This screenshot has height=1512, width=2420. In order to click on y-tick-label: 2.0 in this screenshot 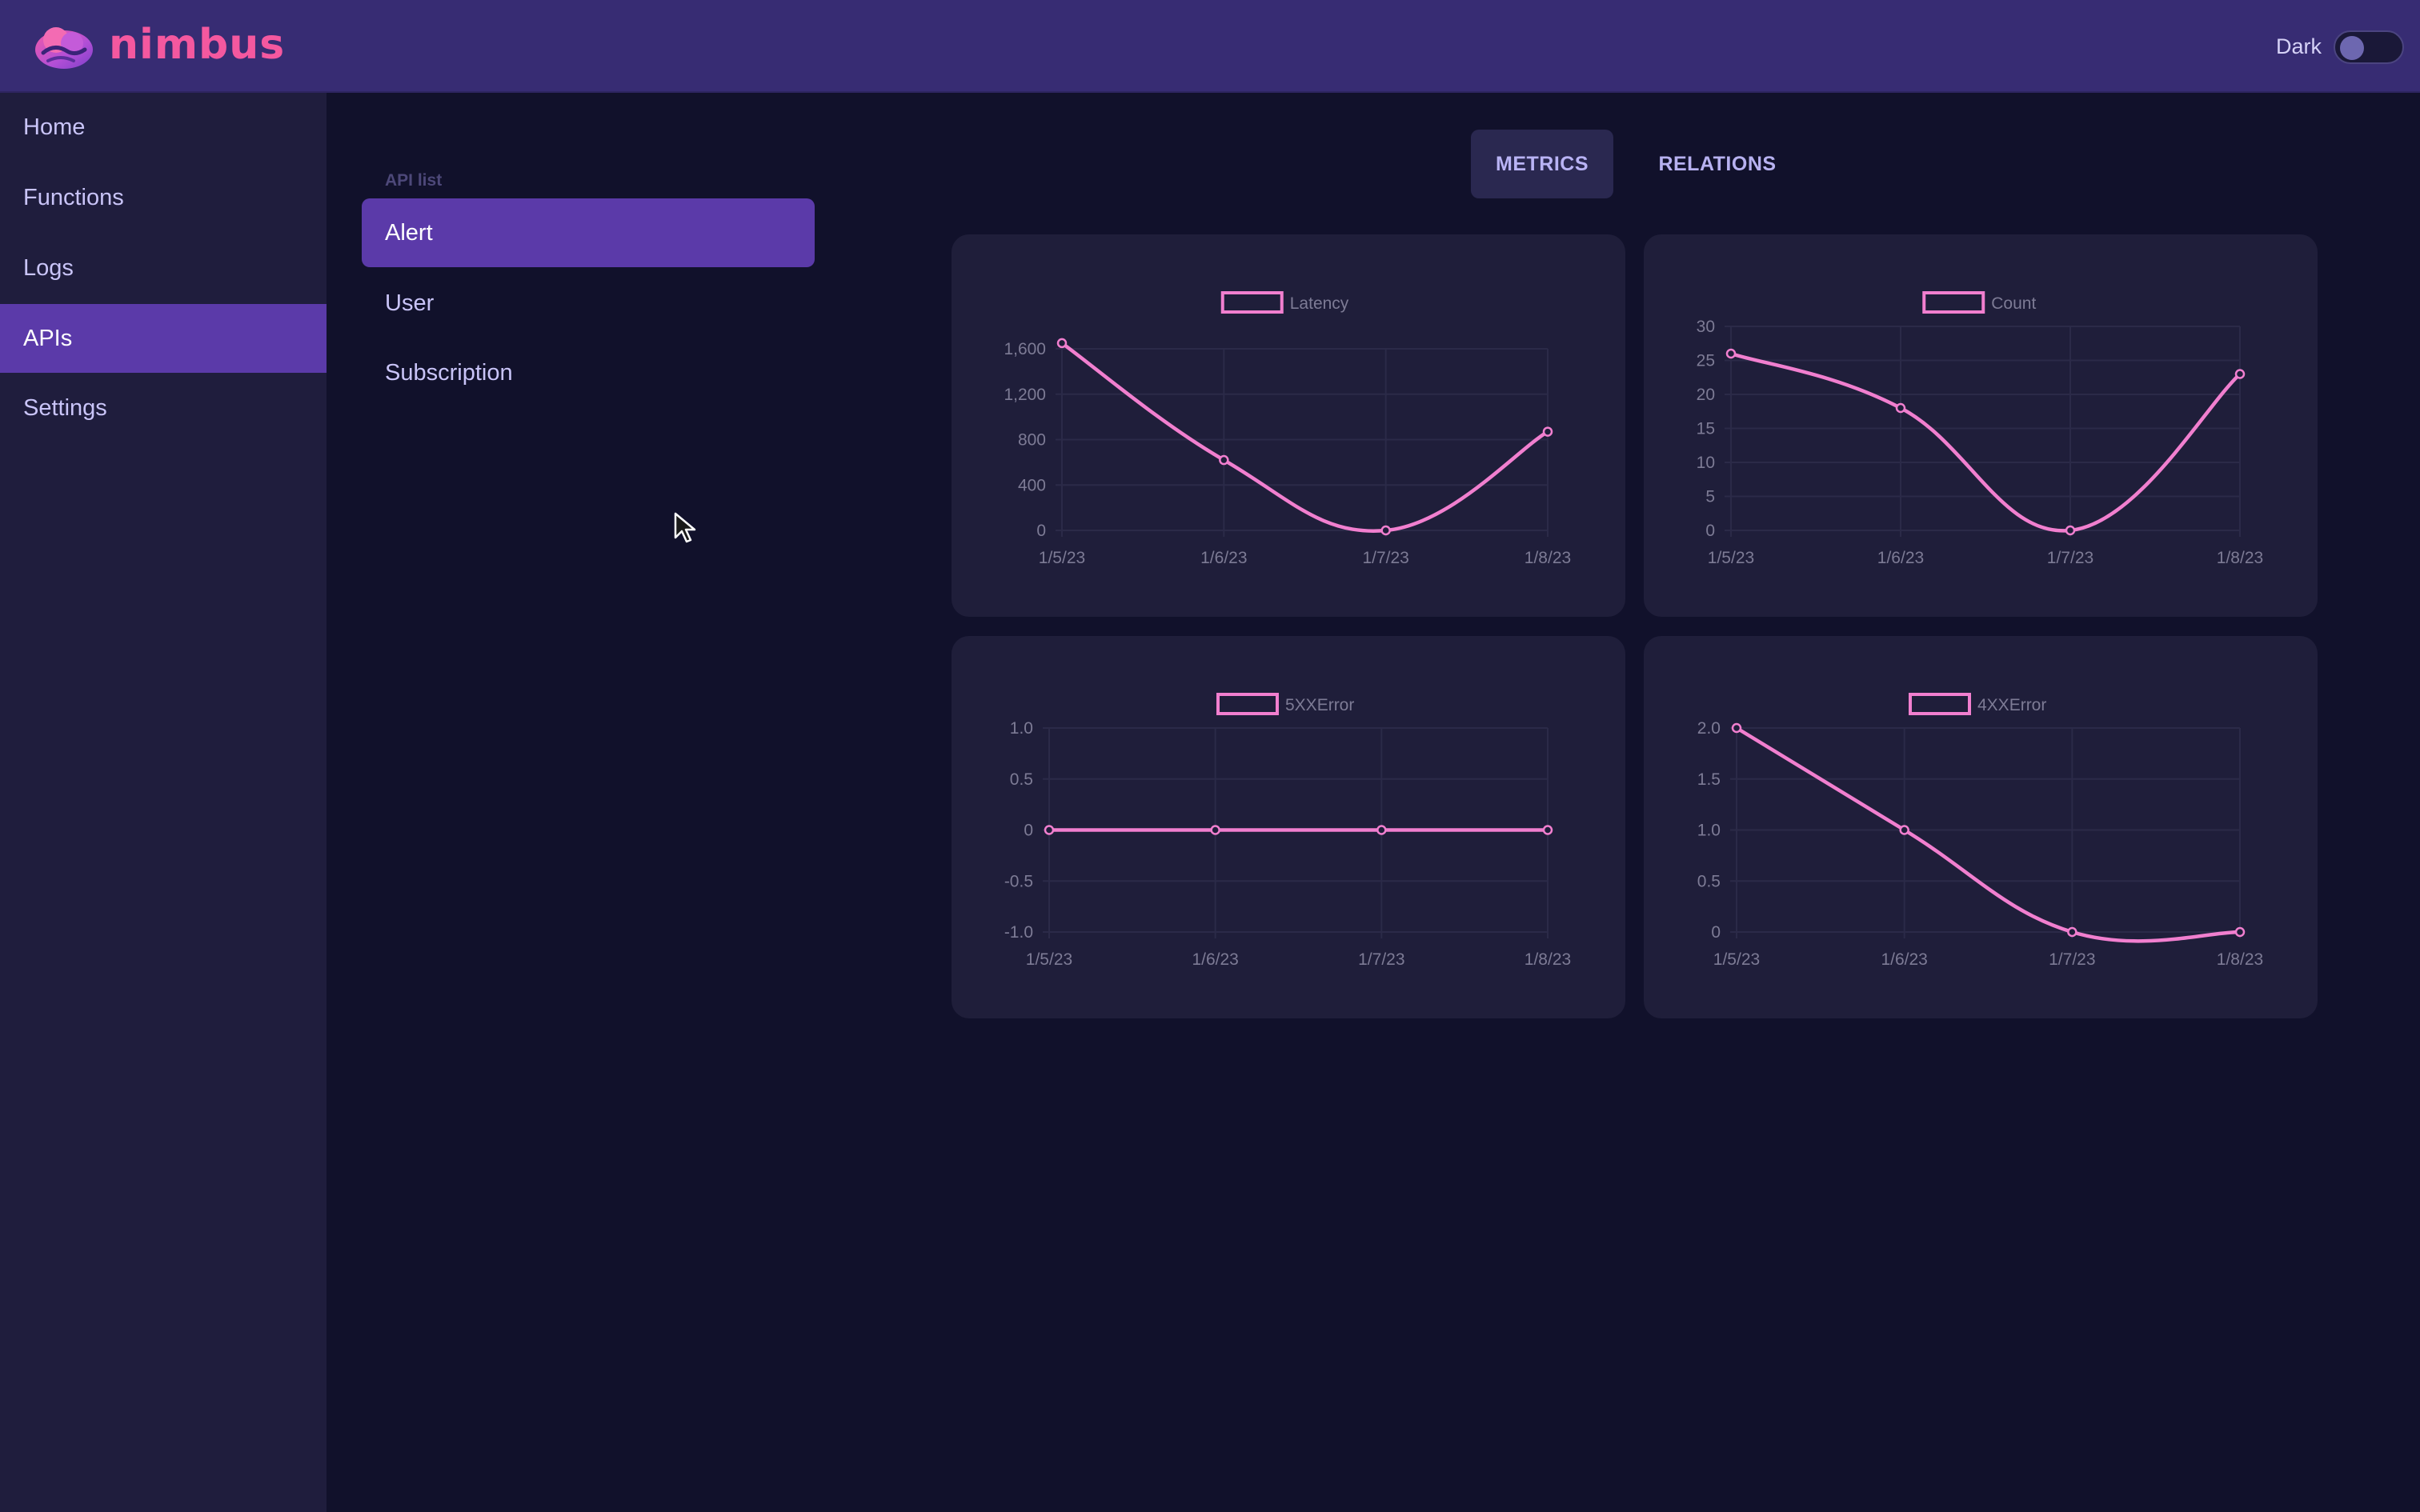, I will do `click(1709, 728)`.